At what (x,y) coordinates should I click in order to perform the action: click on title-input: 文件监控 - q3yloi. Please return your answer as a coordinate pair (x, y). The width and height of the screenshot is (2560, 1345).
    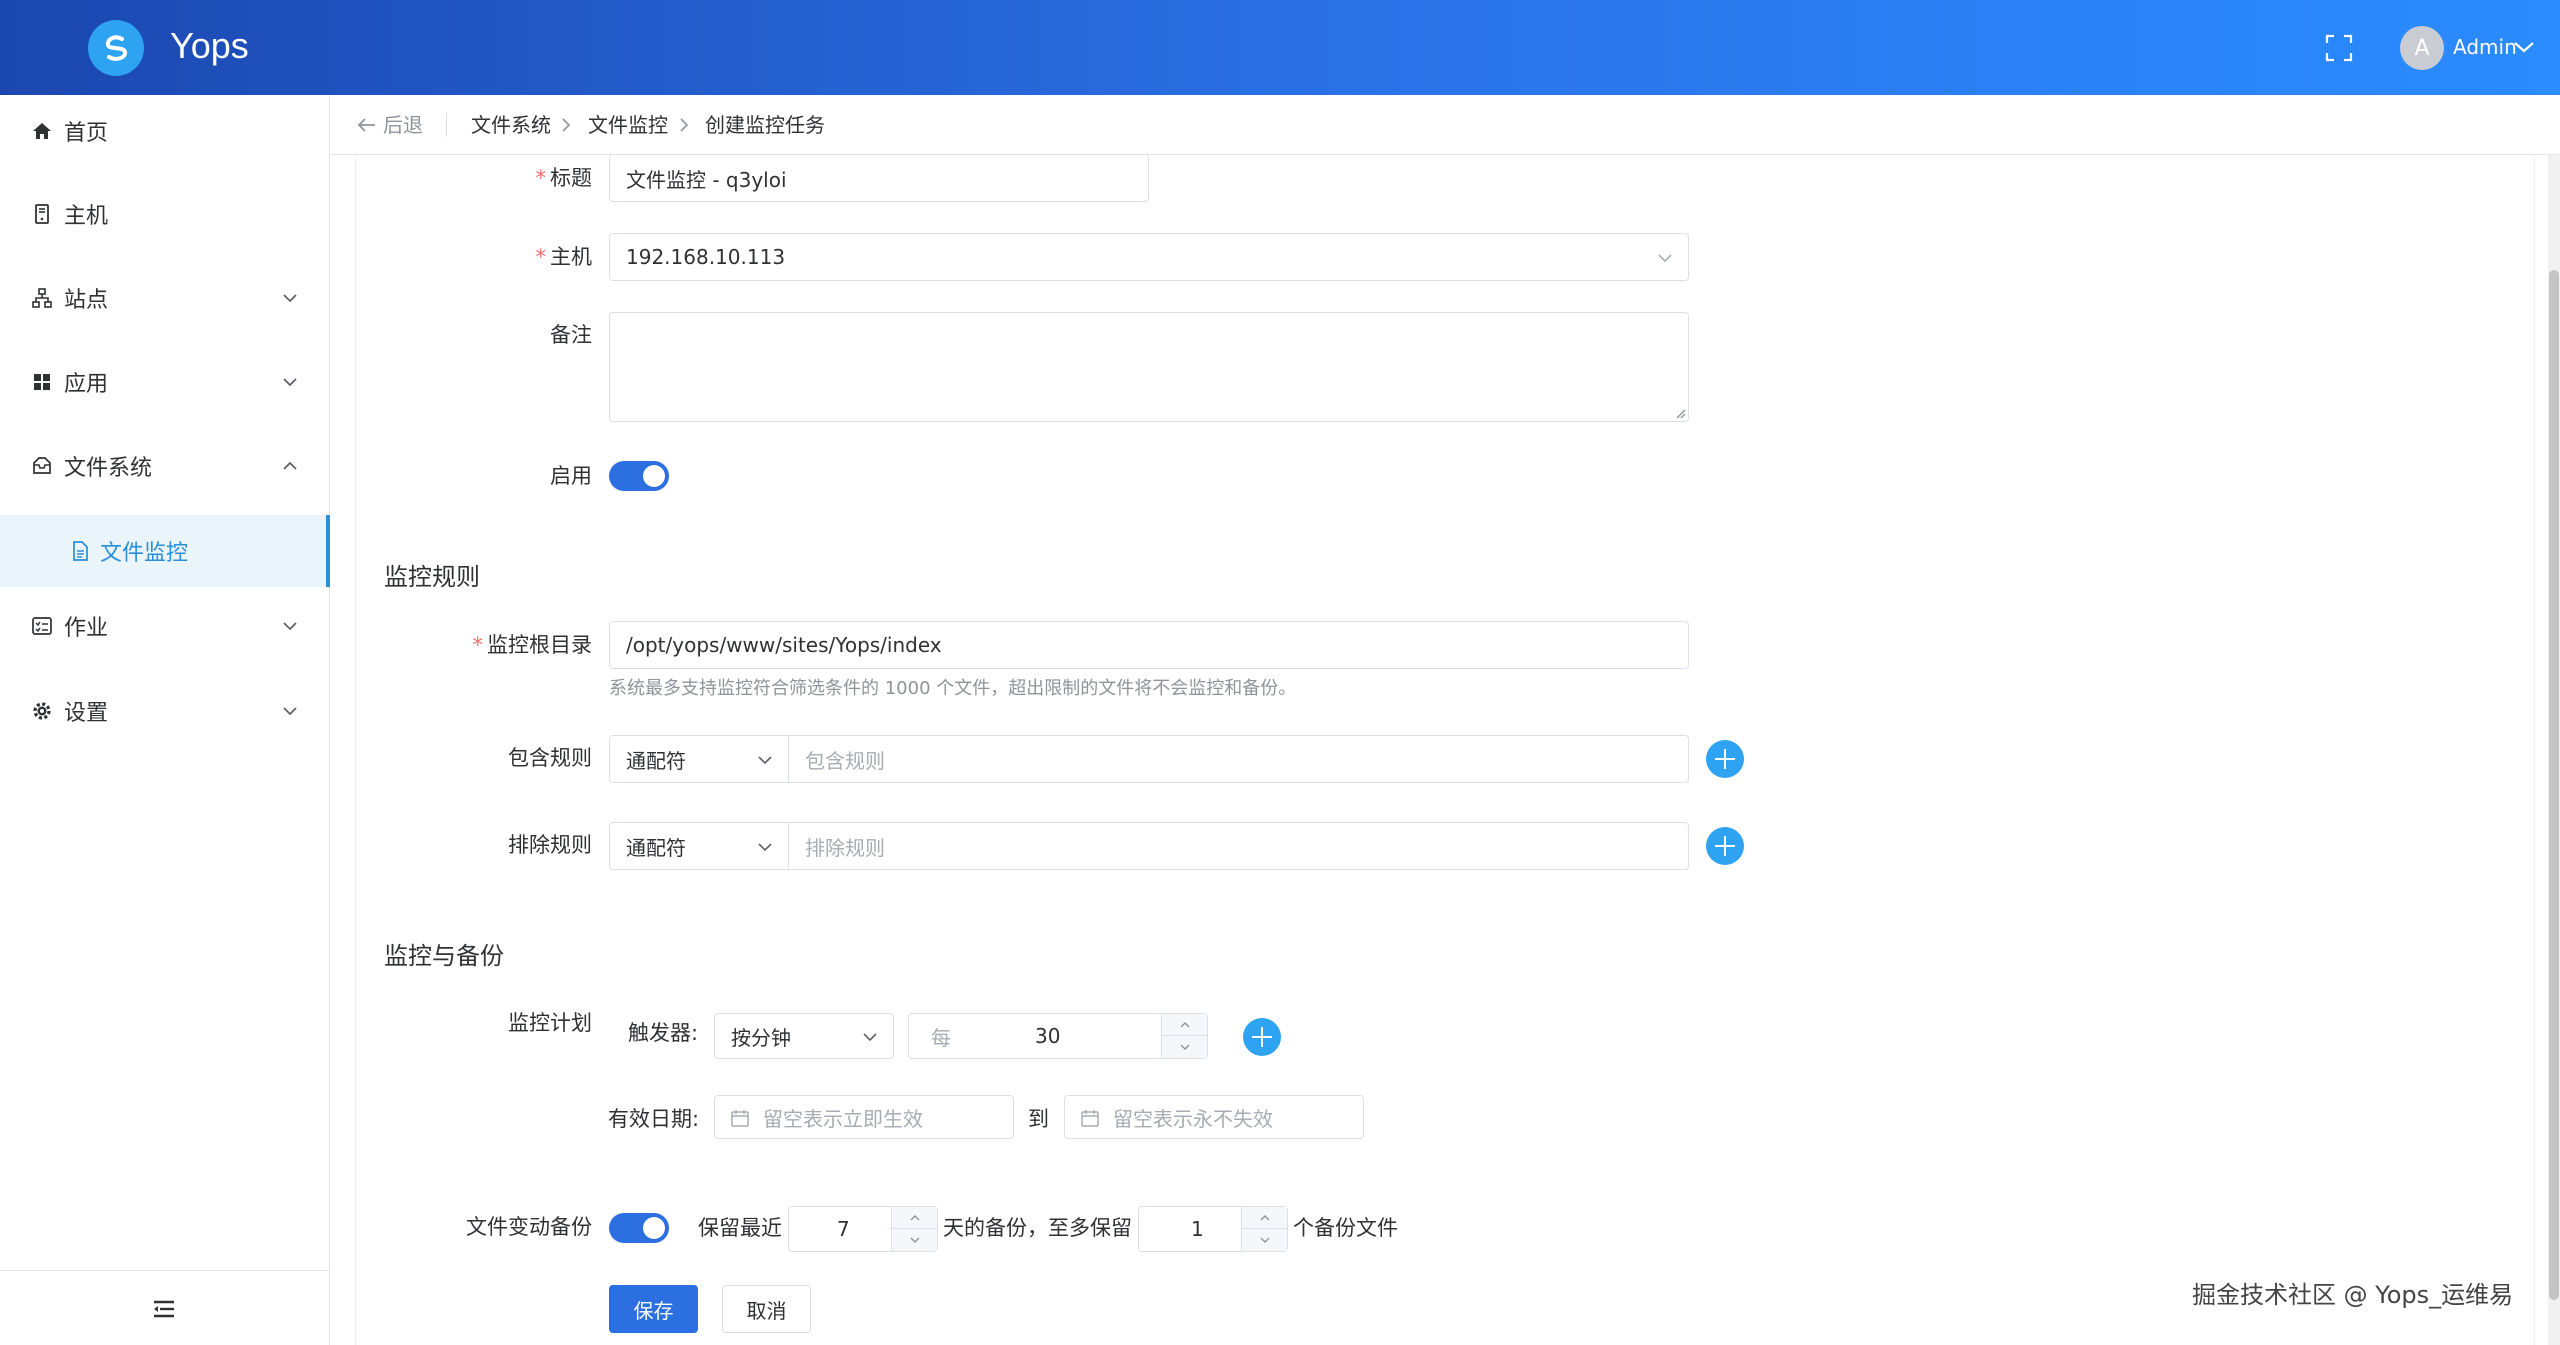
    Looking at the image, I should click on (879, 178).